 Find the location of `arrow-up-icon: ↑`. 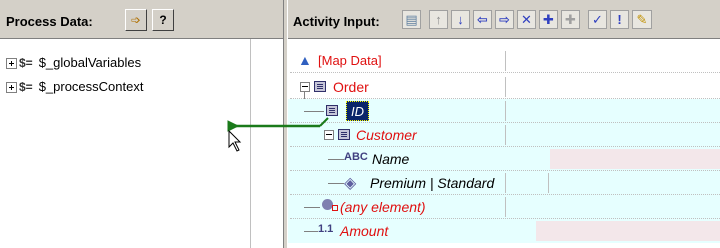

arrow-up-icon: ↑ is located at coordinates (438, 19).